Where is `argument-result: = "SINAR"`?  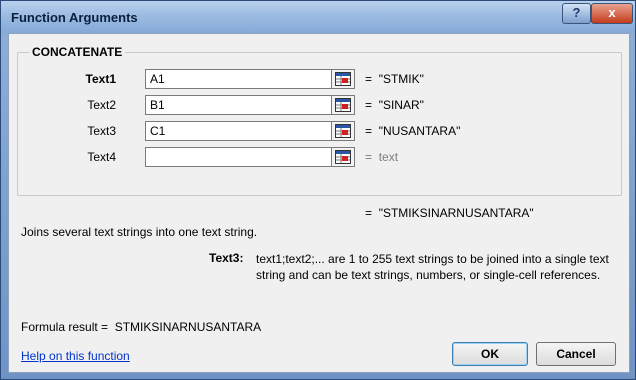 argument-result: = "SINAR" is located at coordinates (394, 105).